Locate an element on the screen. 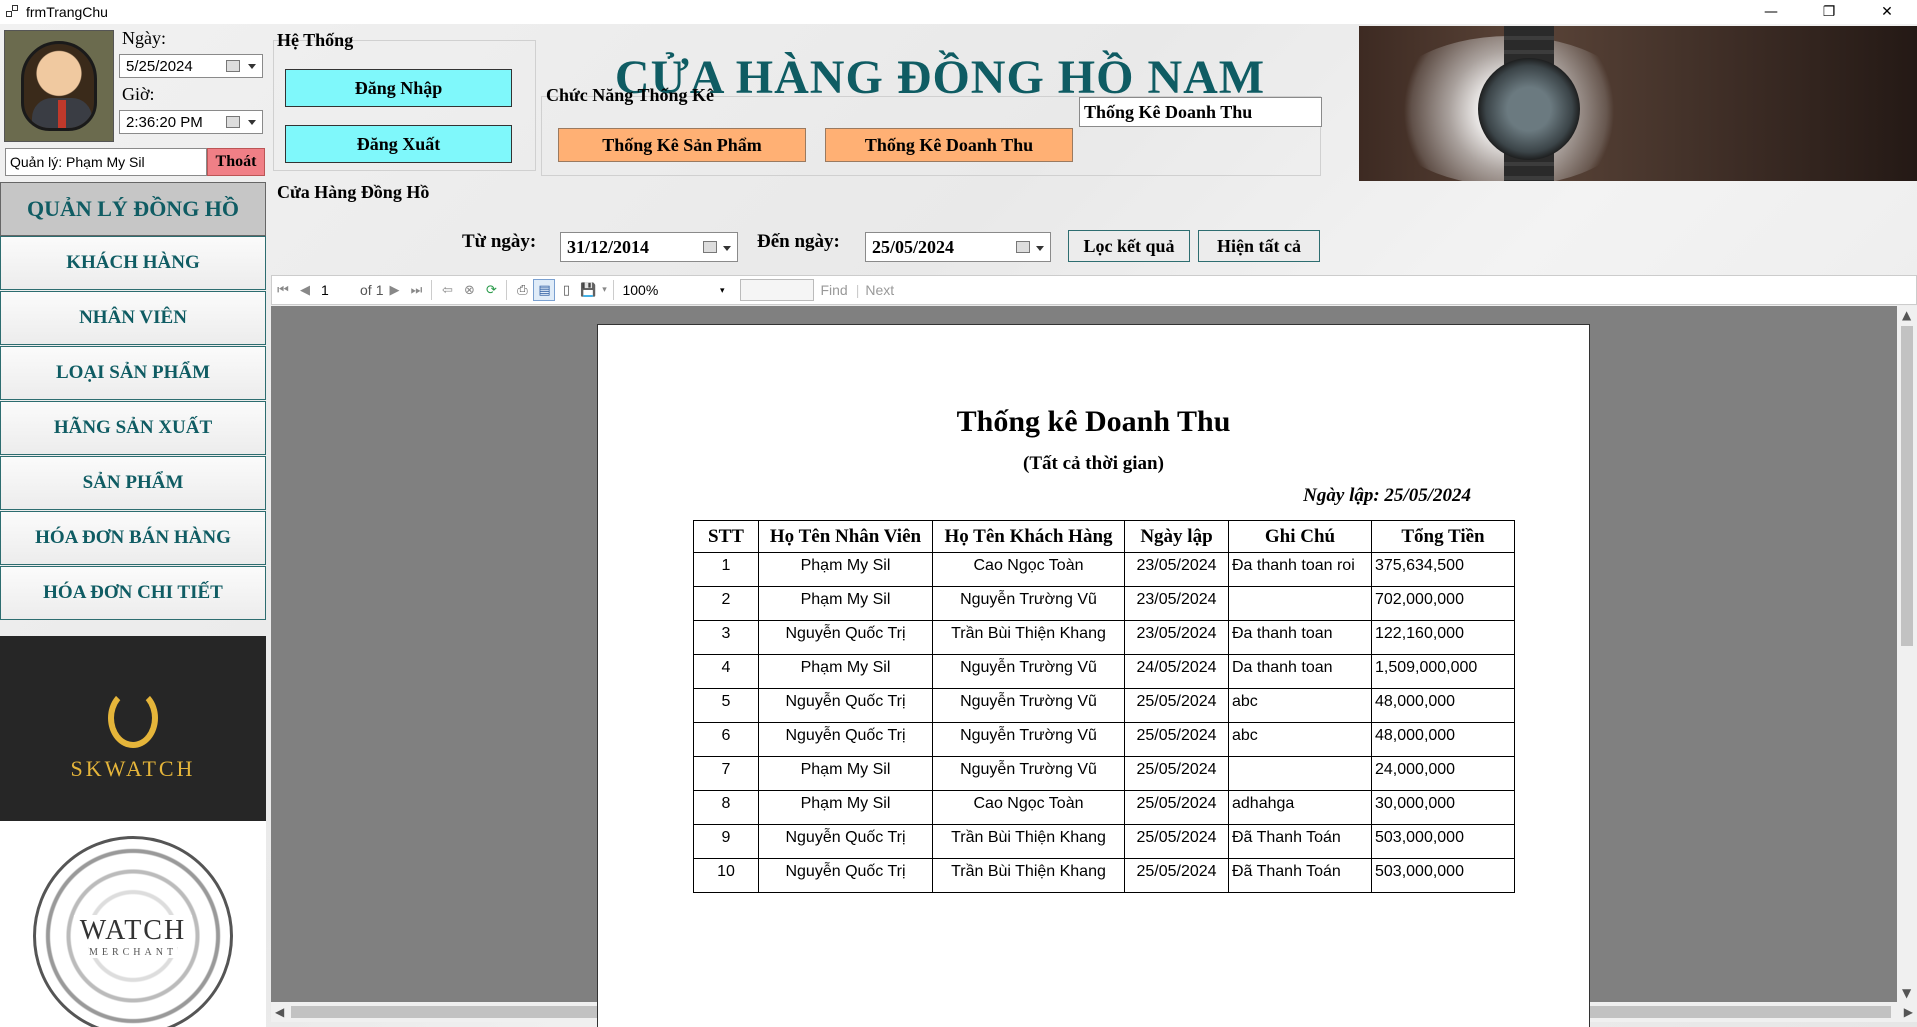 This screenshot has width=1917, height=1027. table-cell: Nguyễn Trường Vũ is located at coordinates (1028, 773).